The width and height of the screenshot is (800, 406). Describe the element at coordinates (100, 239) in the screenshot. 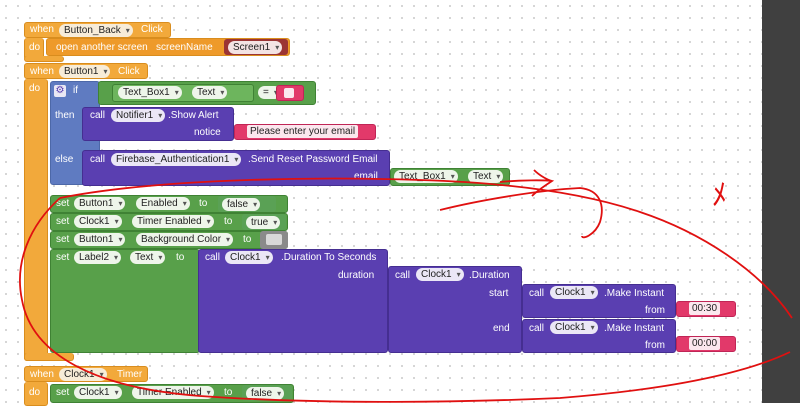

I see `set3-component: Button1` at that location.